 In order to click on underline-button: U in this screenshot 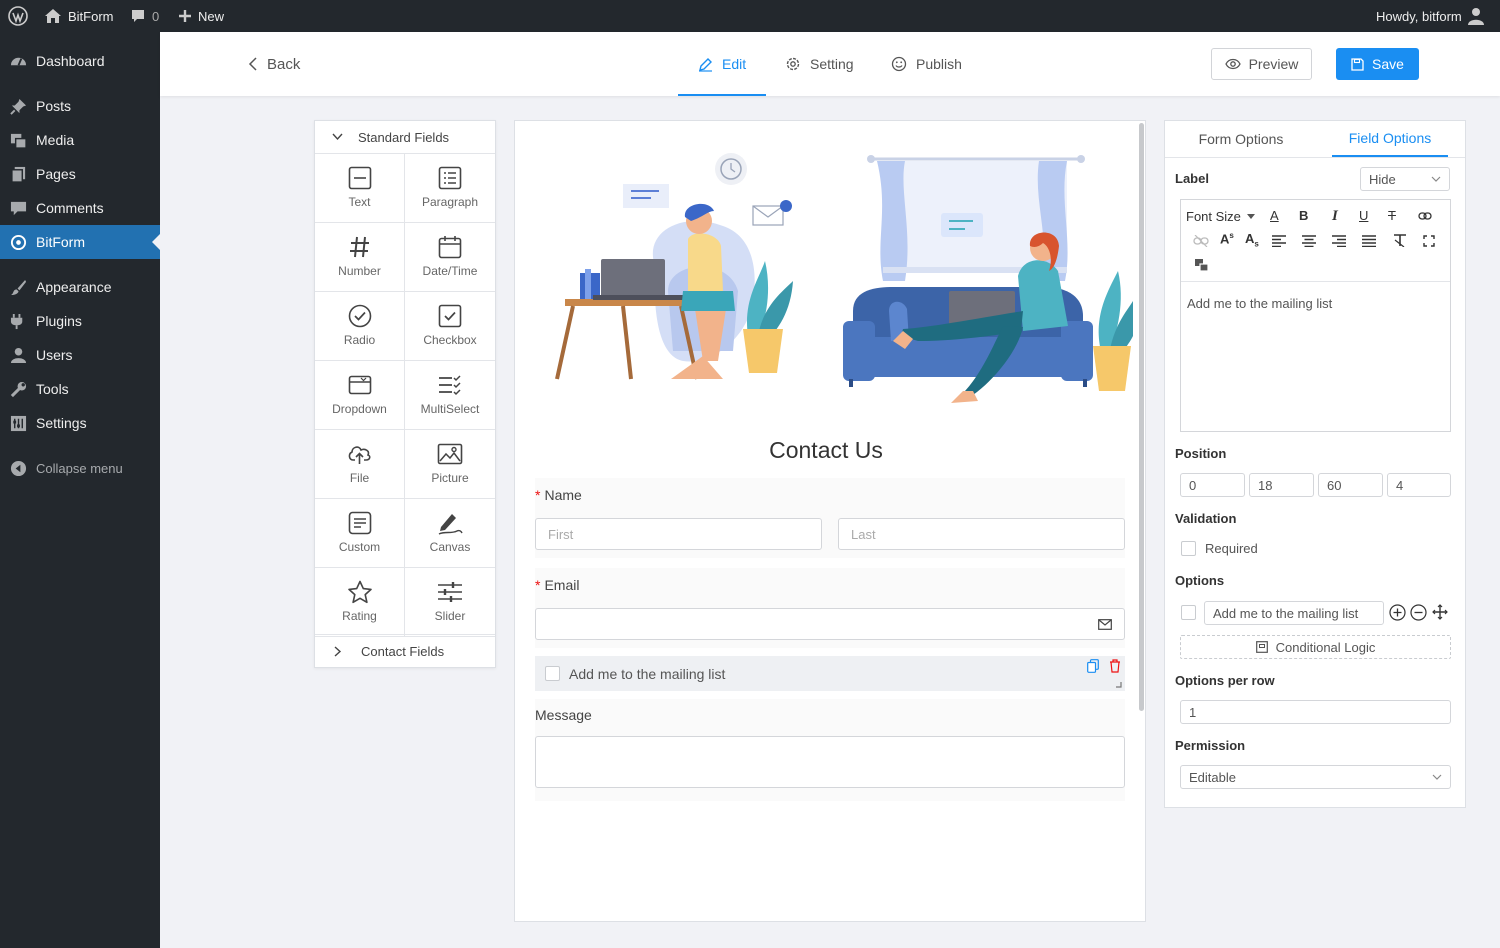, I will do `click(1363, 215)`.